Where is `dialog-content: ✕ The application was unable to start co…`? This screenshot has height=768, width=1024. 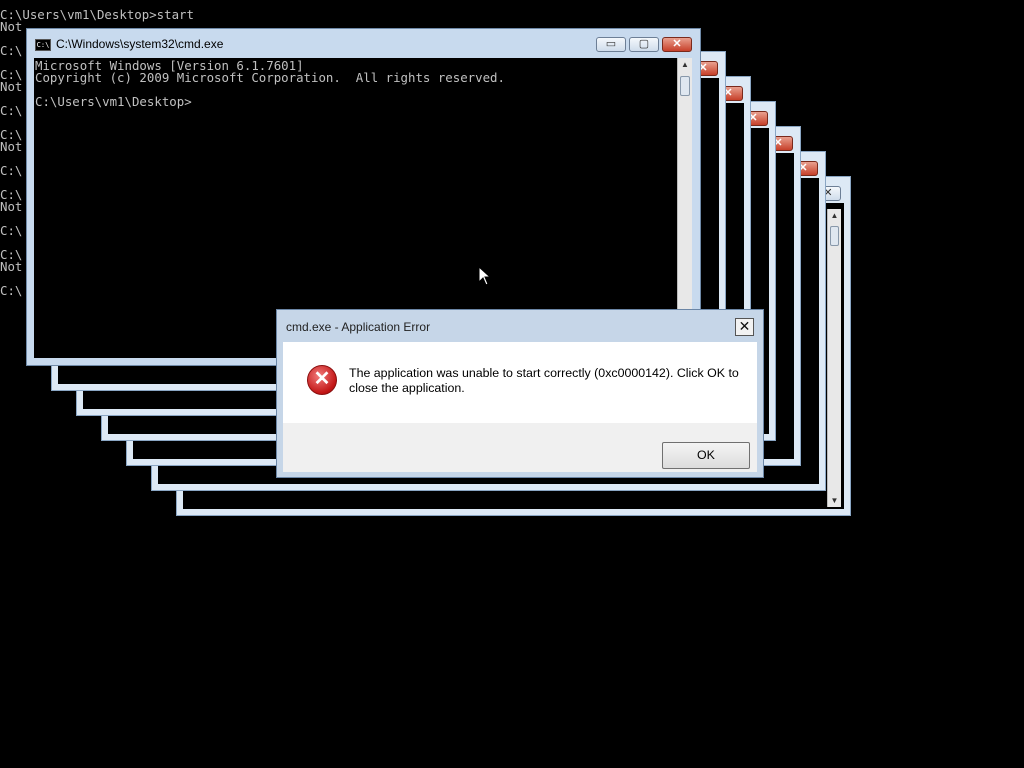
dialog-content: ✕ The application was unable to start co… is located at coordinates (520, 407).